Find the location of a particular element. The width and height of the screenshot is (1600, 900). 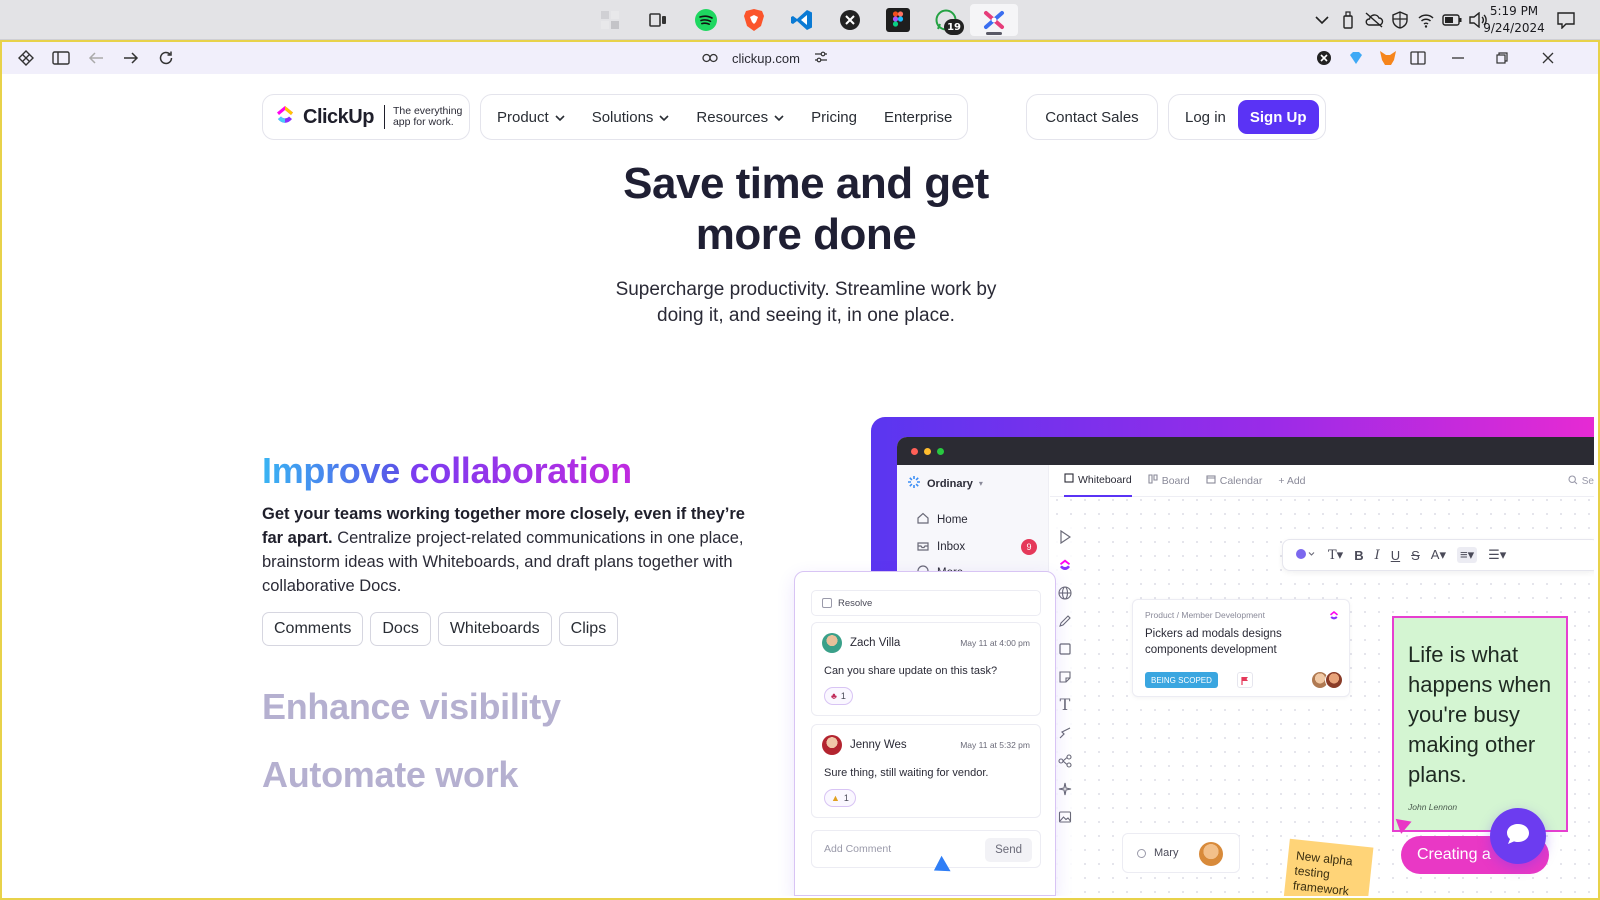

figma-icon is located at coordinates (898, 20).